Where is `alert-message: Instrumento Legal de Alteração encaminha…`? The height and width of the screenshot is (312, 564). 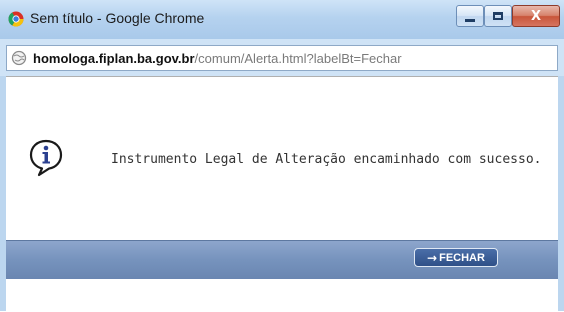 alert-message: Instrumento Legal de Alteração encaminha… is located at coordinates (326, 159).